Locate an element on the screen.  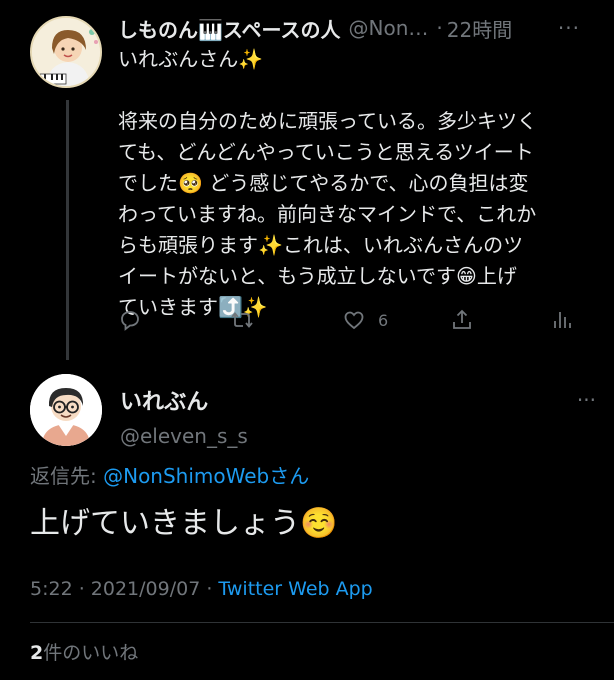
replying-to-prefix: 返信先: is located at coordinates (67, 476).